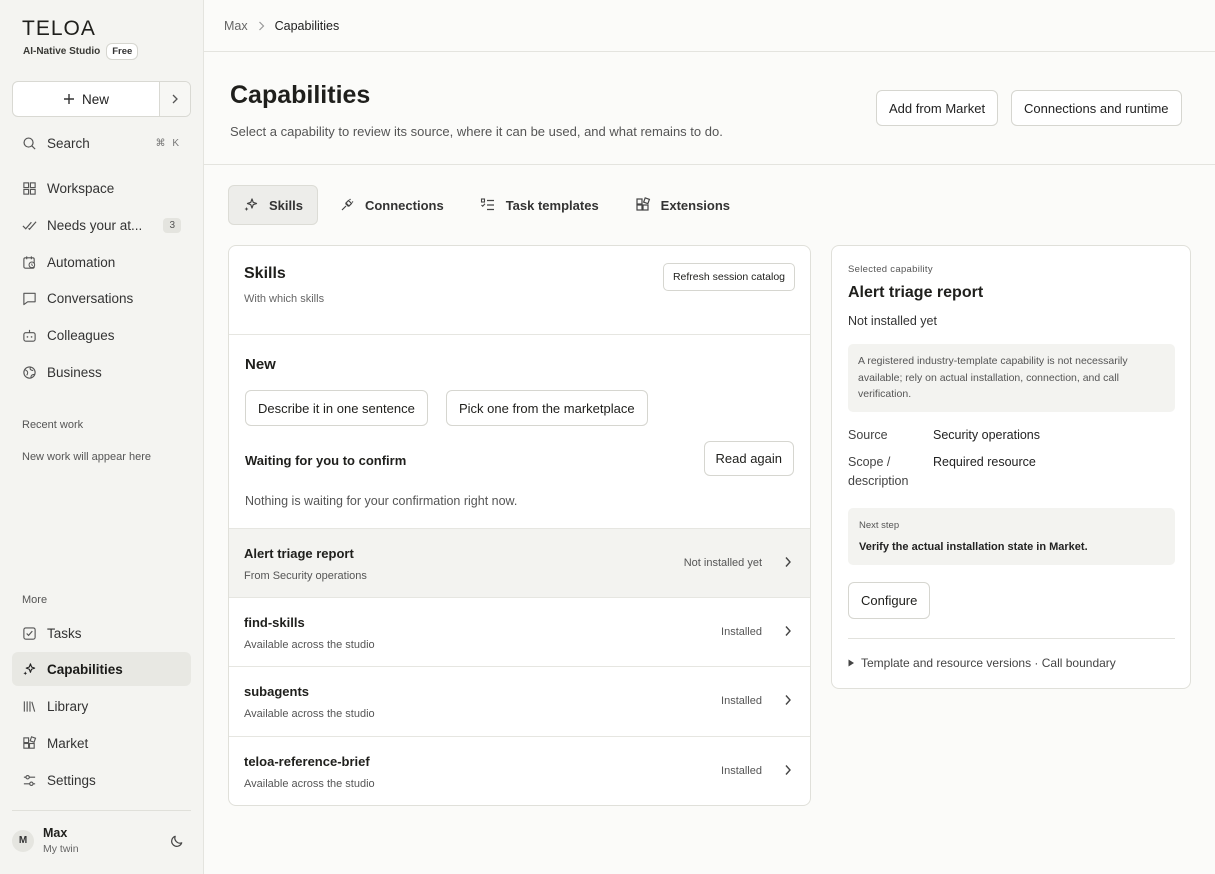 The width and height of the screenshot is (1215, 874). What do you see at coordinates (101, 143) in the screenshot?
I see `search-item: Search ⌘ K` at bounding box center [101, 143].